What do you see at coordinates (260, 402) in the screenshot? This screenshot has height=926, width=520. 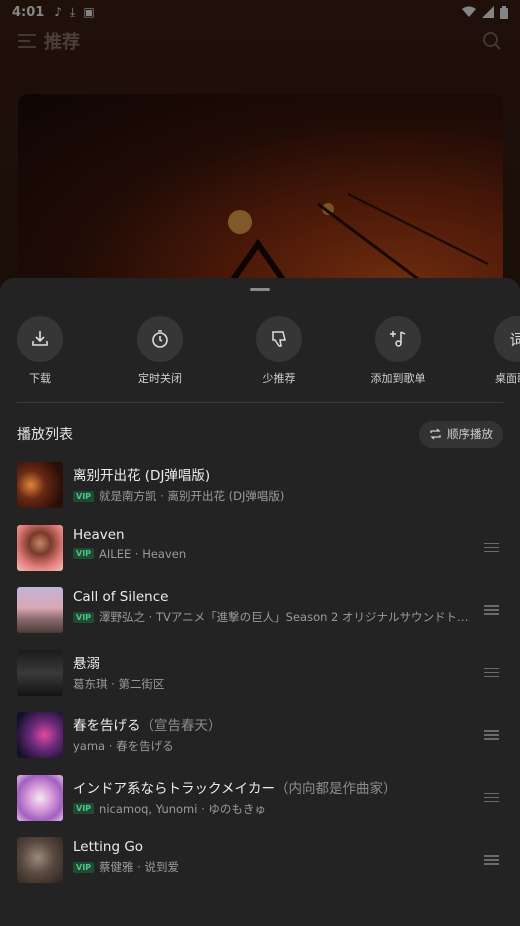 I see `divider` at bounding box center [260, 402].